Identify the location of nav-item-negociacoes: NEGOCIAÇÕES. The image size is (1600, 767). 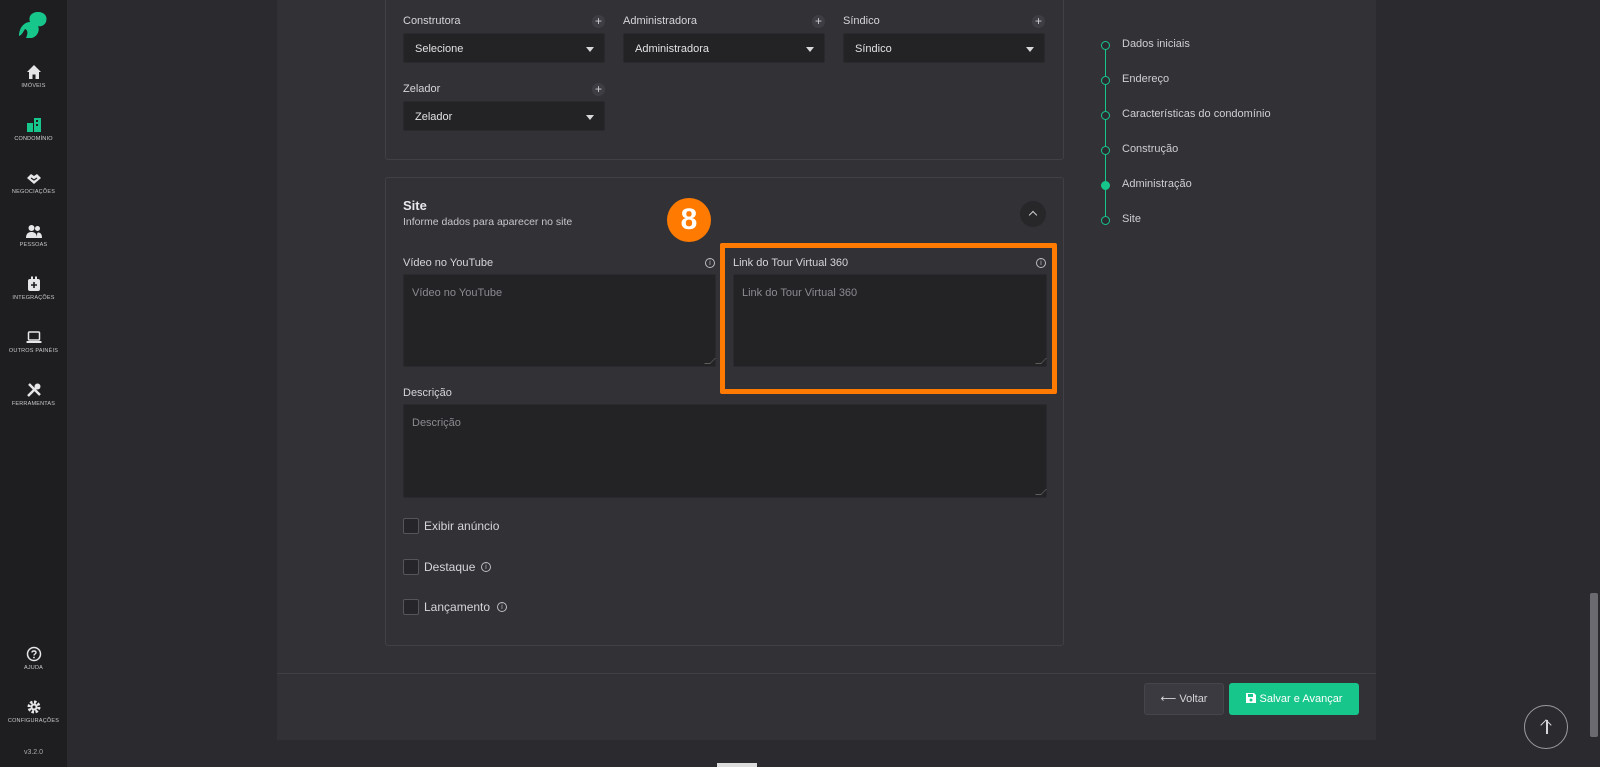
(33, 182).